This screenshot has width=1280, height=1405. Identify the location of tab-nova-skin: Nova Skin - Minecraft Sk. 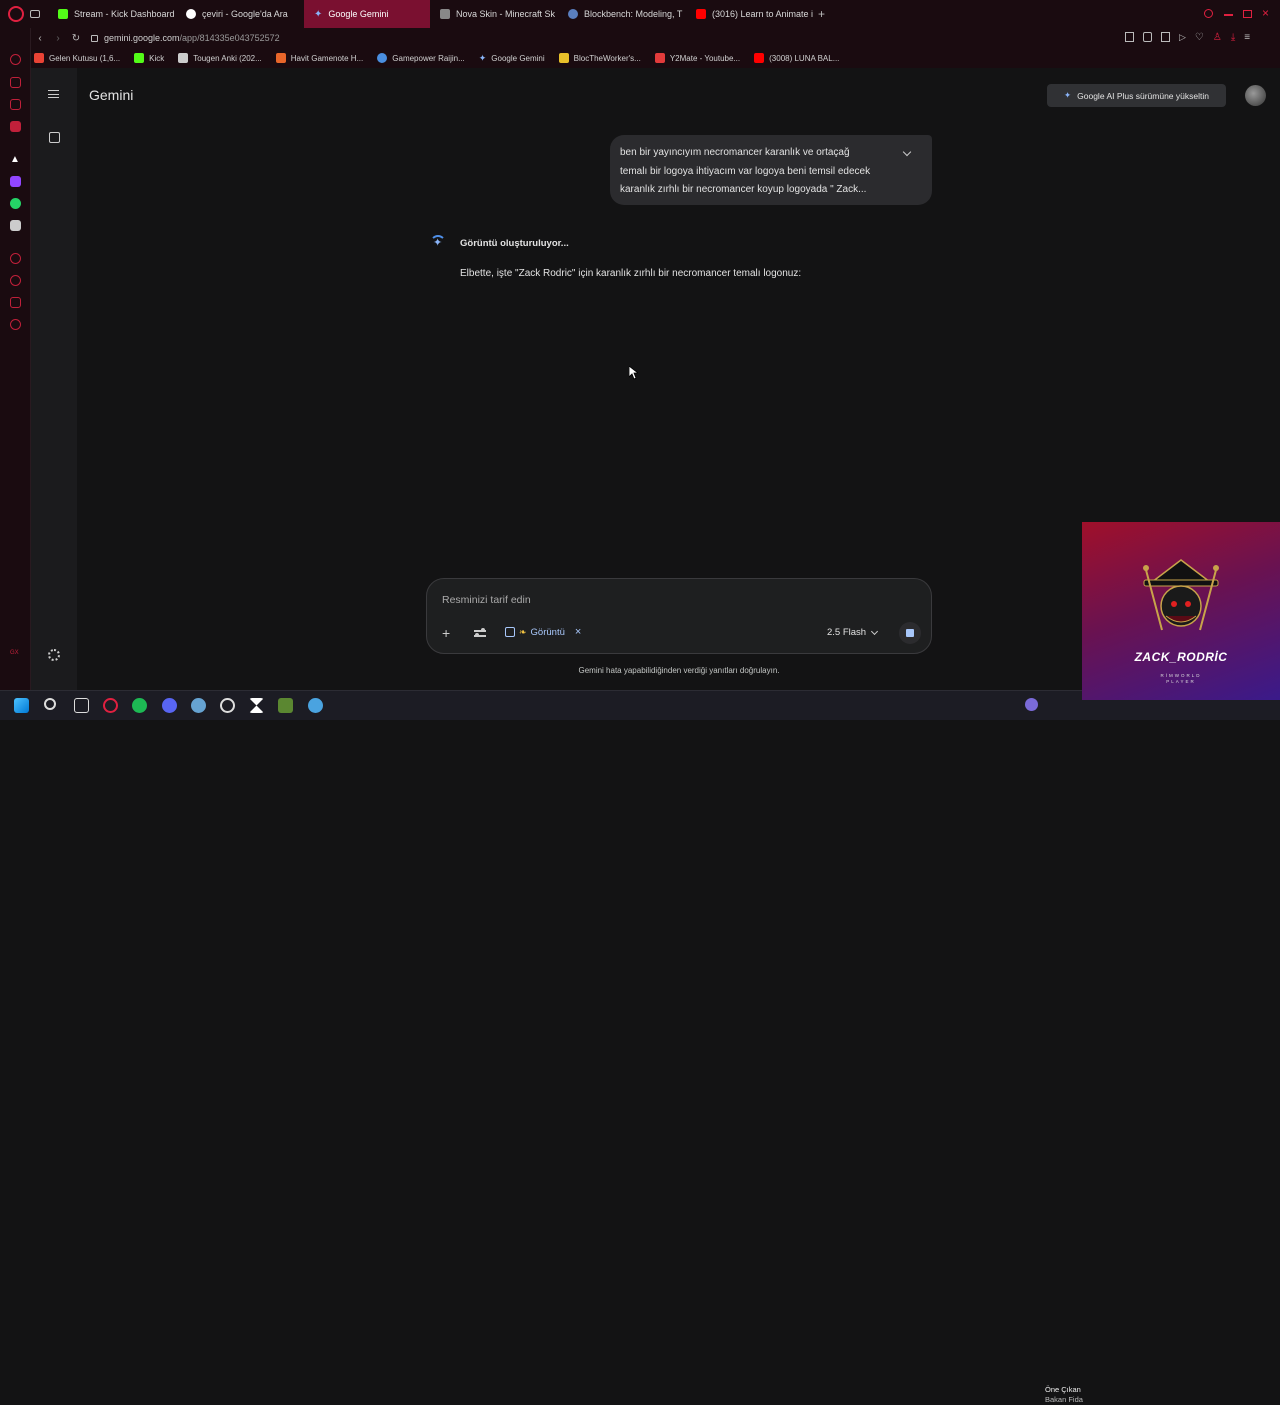
(494, 14).